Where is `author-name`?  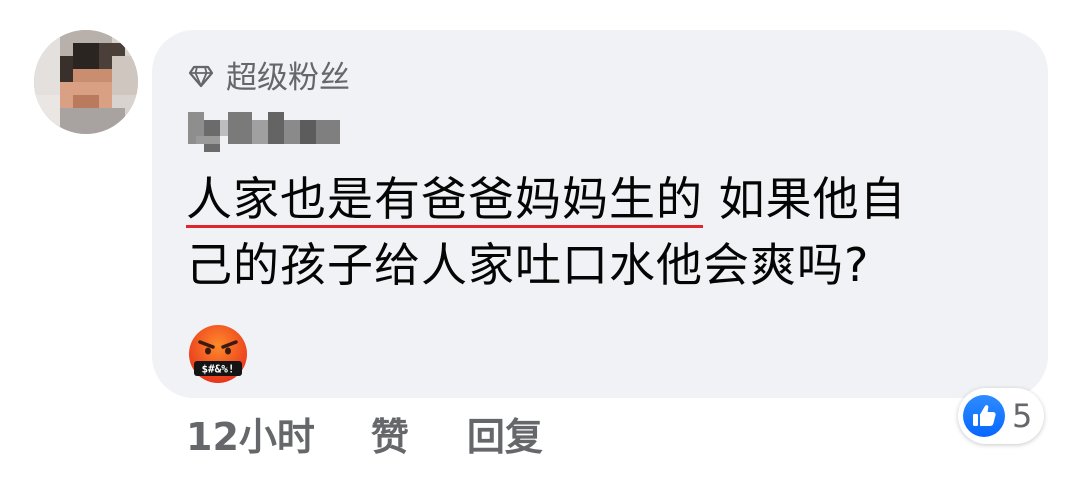 author-name is located at coordinates (264, 132).